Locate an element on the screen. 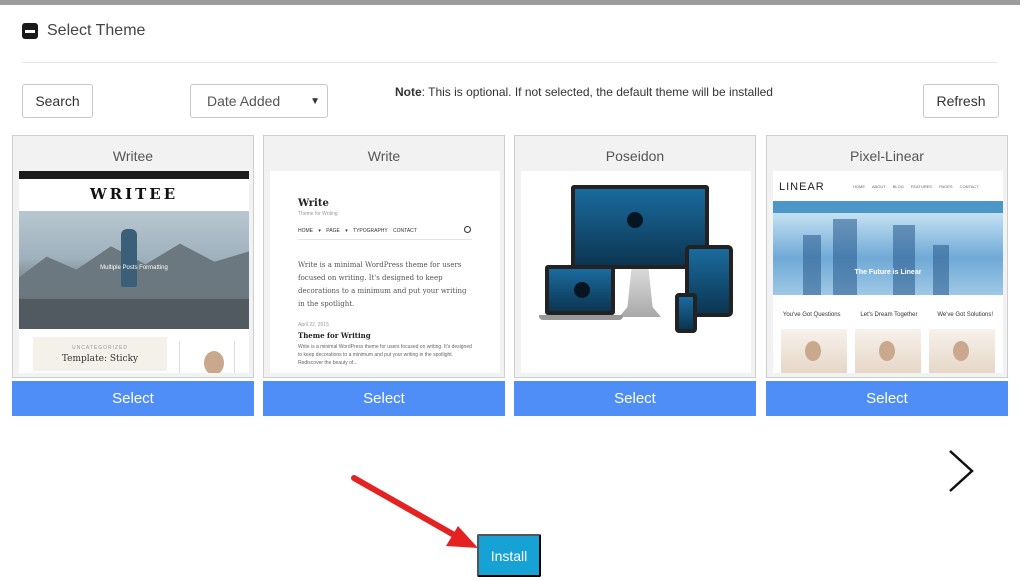  preview-tagline: Multiple Posts Formatting is located at coordinates (134, 268).